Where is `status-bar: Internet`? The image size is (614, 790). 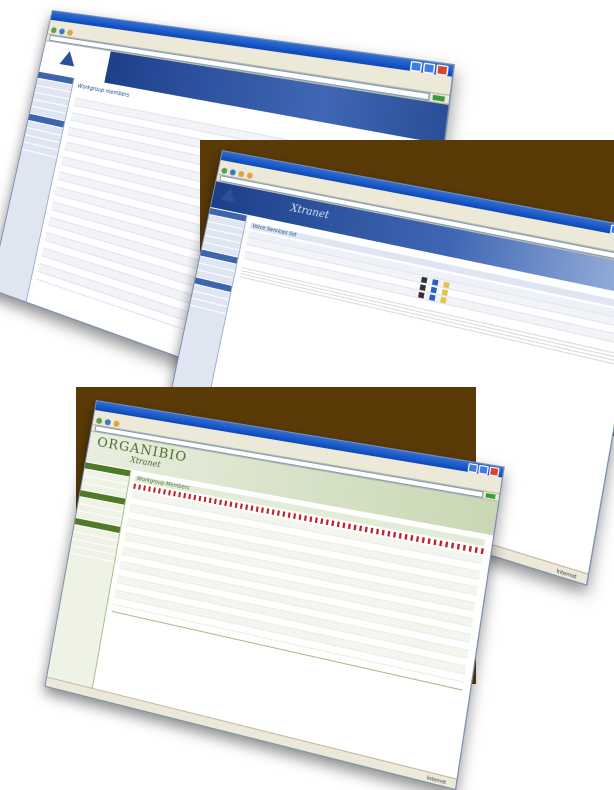 status-bar: Internet is located at coordinates (251, 732).